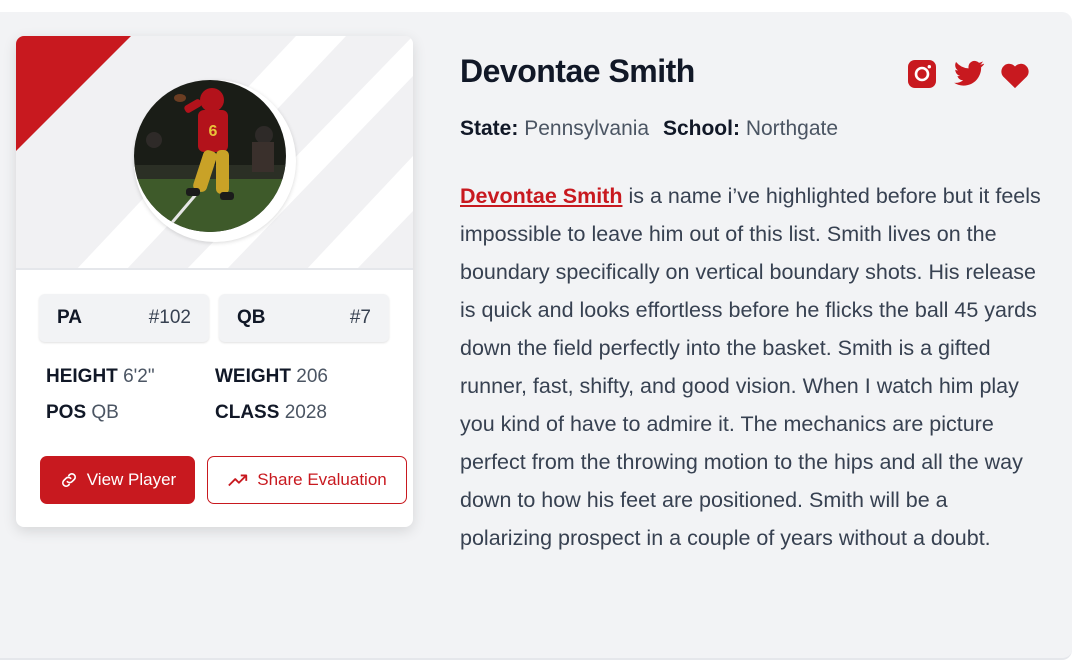 This screenshot has width=1076, height=664. Describe the element at coordinates (215, 318) in the screenshot. I see `card-chips: PA #102 QB #7` at that location.